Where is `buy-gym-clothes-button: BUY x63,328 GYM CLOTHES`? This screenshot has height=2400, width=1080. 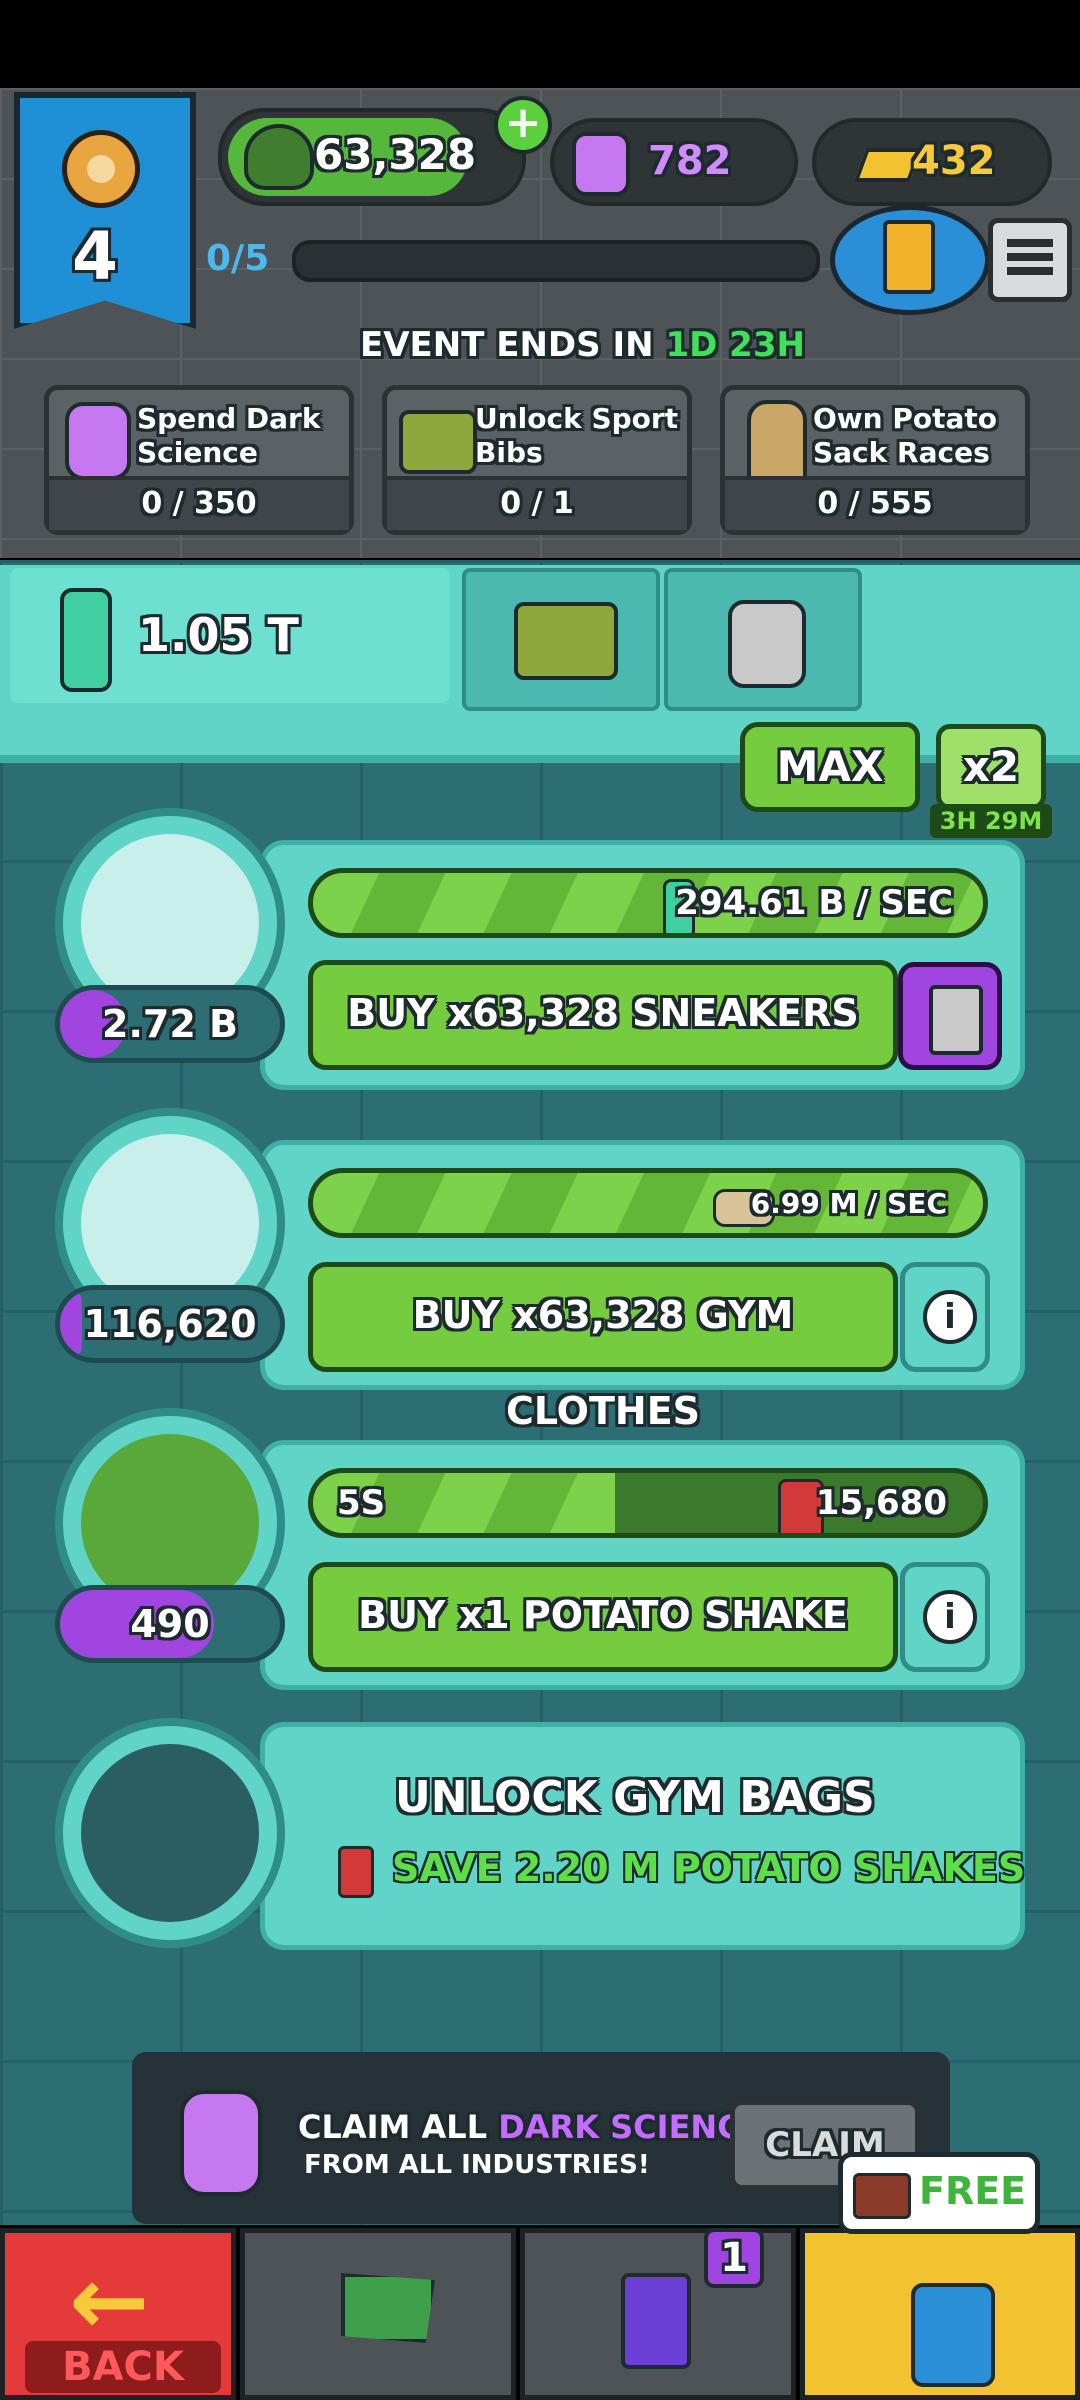
buy-gym-clothes-button: BUY x63,328 GYM CLOTHES is located at coordinates (603, 1347).